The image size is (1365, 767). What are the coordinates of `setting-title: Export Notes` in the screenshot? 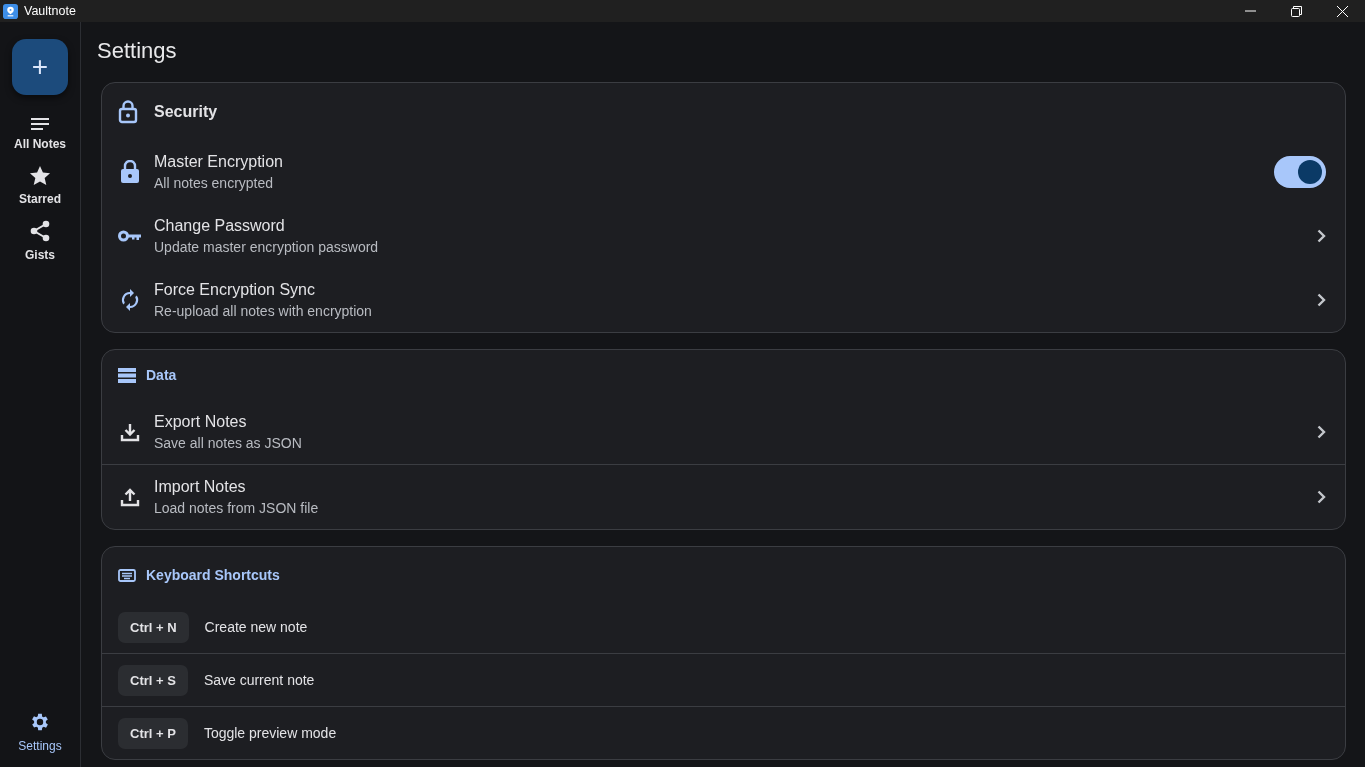 It's located at (201, 422).